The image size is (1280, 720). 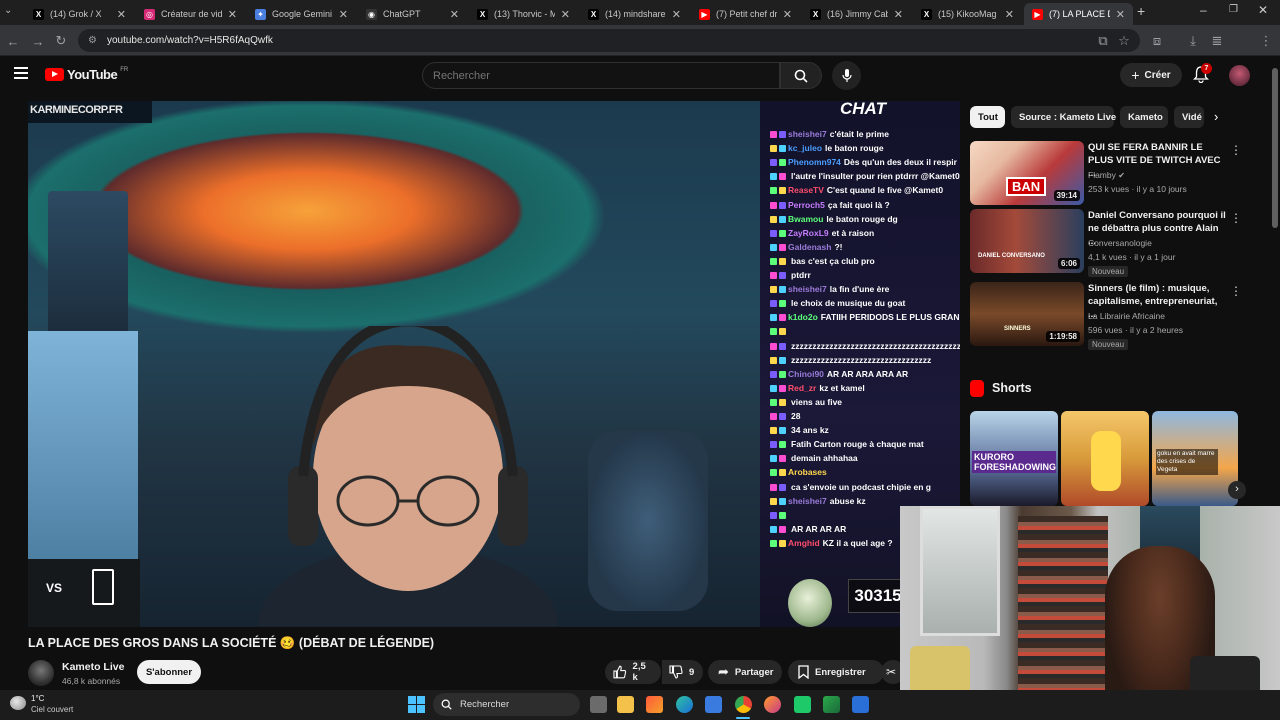 I want to click on address-bar: ⚙ youtube.com/watch?v=H5R6fAqQwfk, so click(x=609, y=40).